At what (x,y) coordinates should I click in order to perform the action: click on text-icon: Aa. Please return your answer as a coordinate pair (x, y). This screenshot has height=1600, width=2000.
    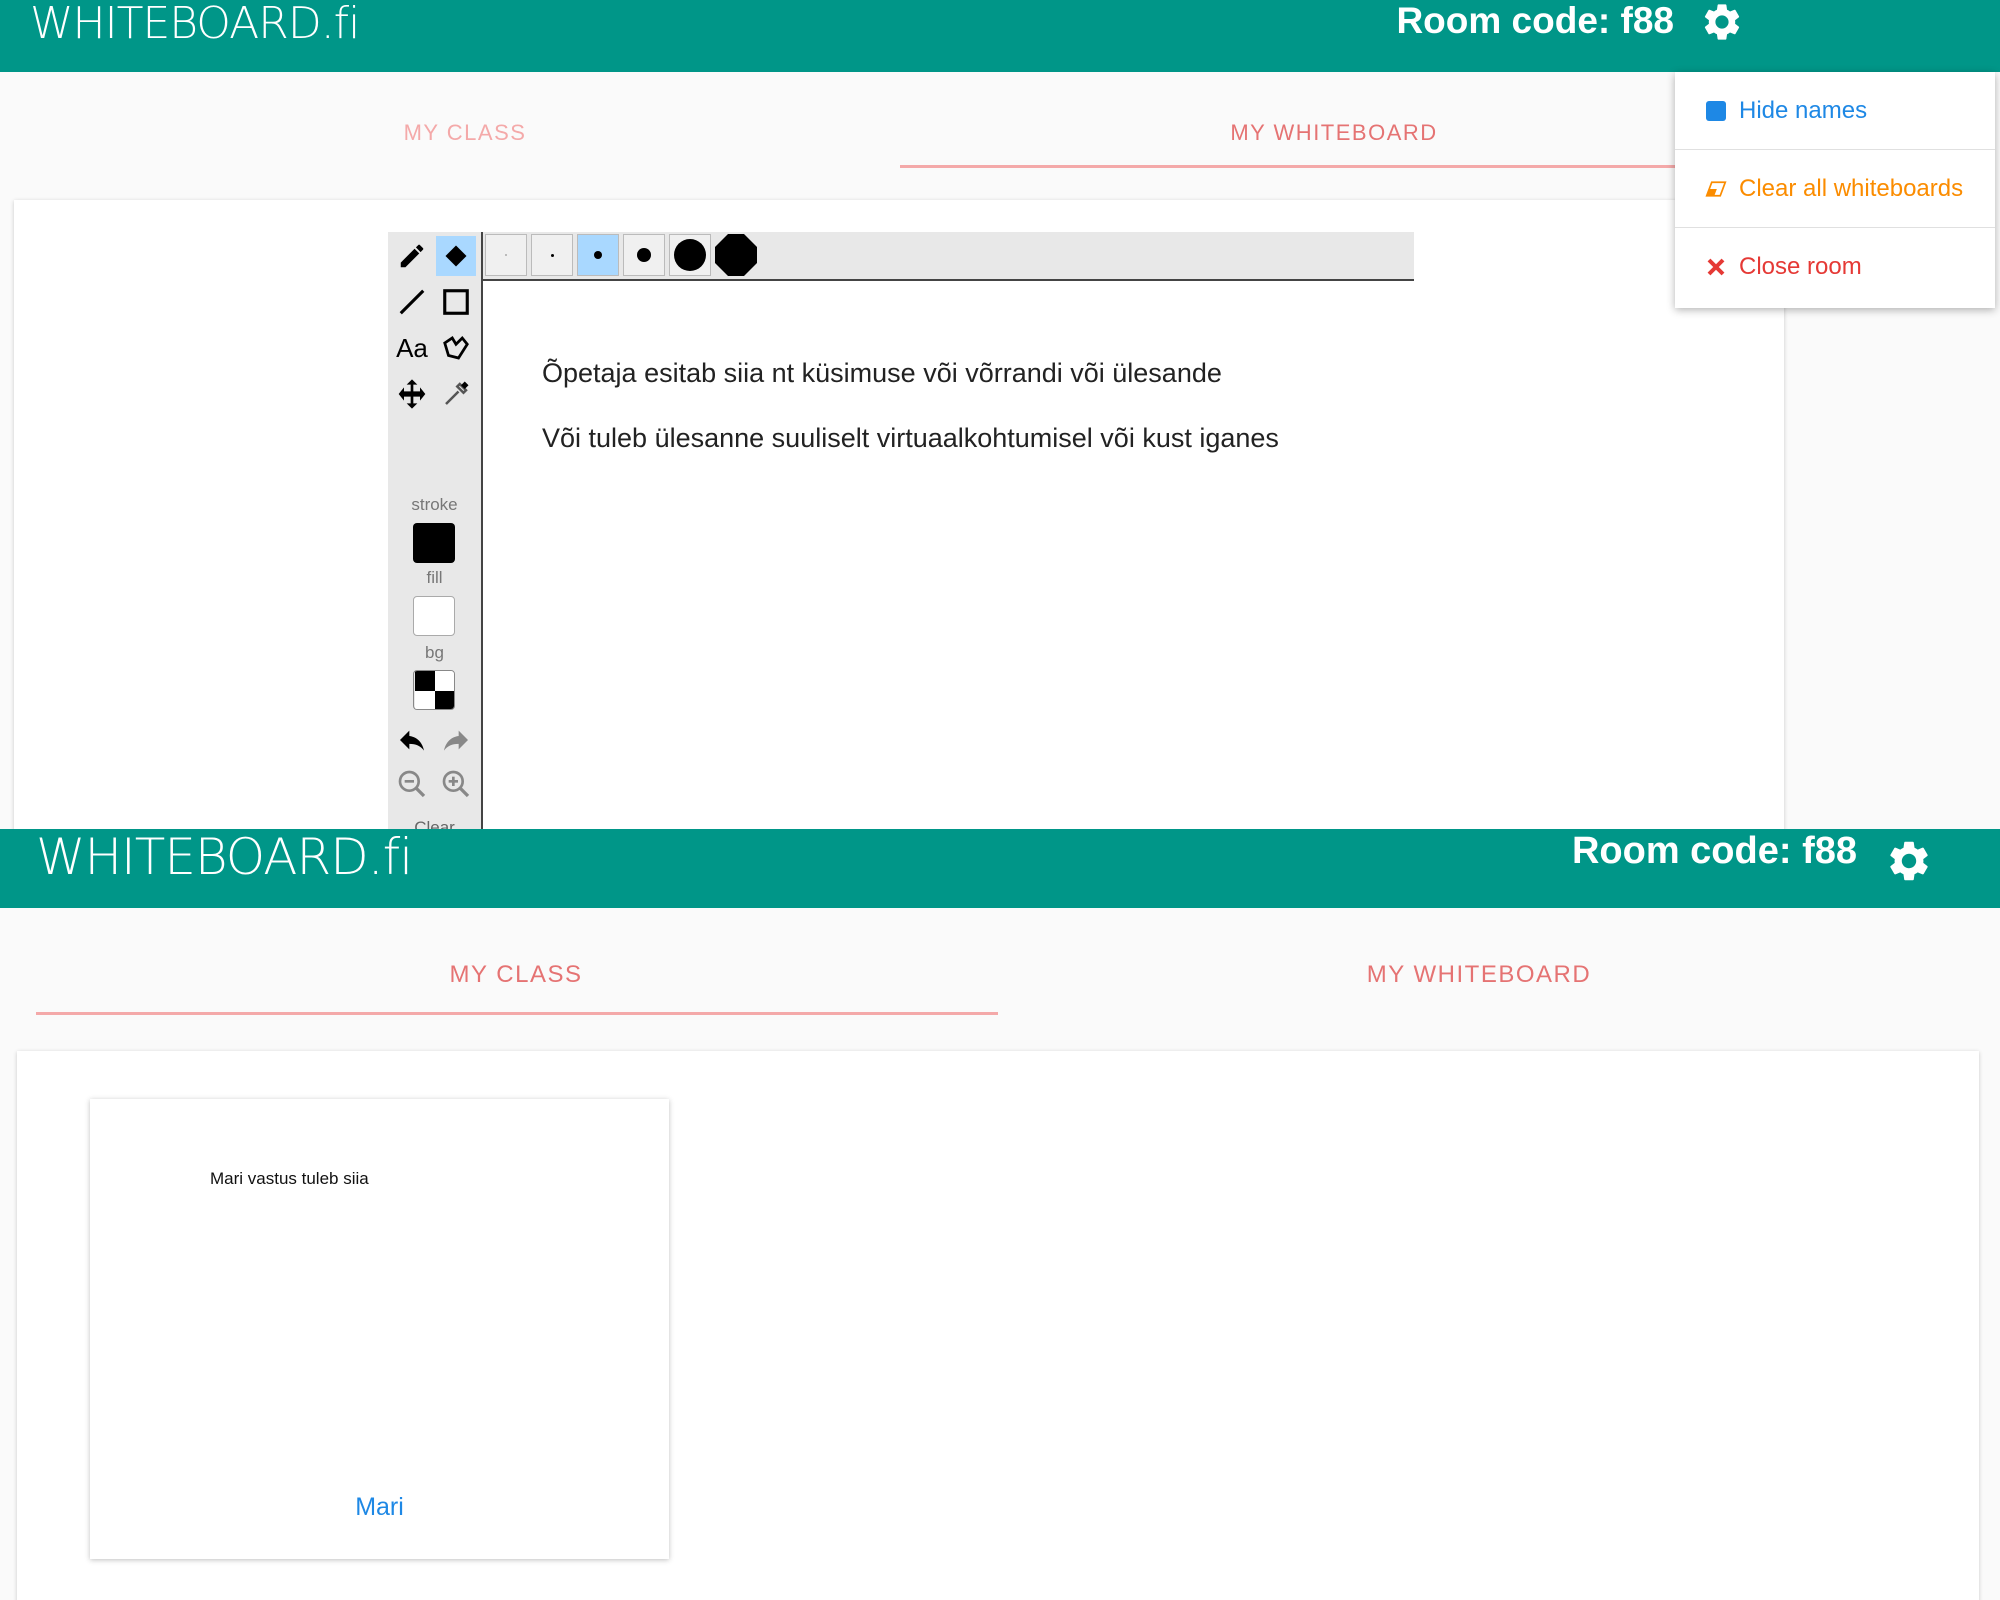
    Looking at the image, I should click on (412, 348).